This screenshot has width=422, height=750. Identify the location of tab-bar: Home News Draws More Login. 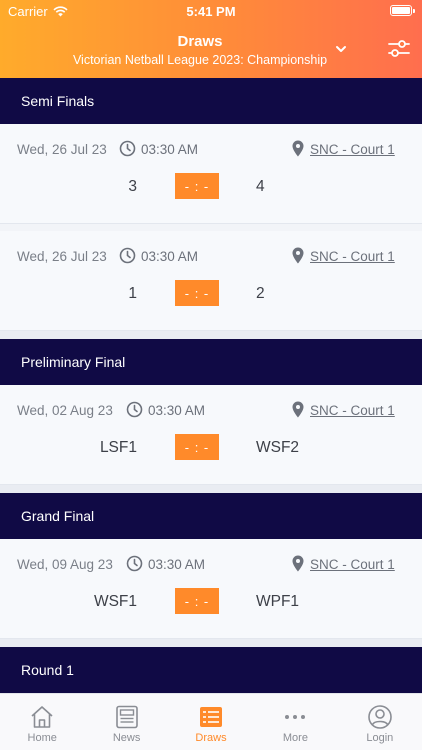
(211, 721).